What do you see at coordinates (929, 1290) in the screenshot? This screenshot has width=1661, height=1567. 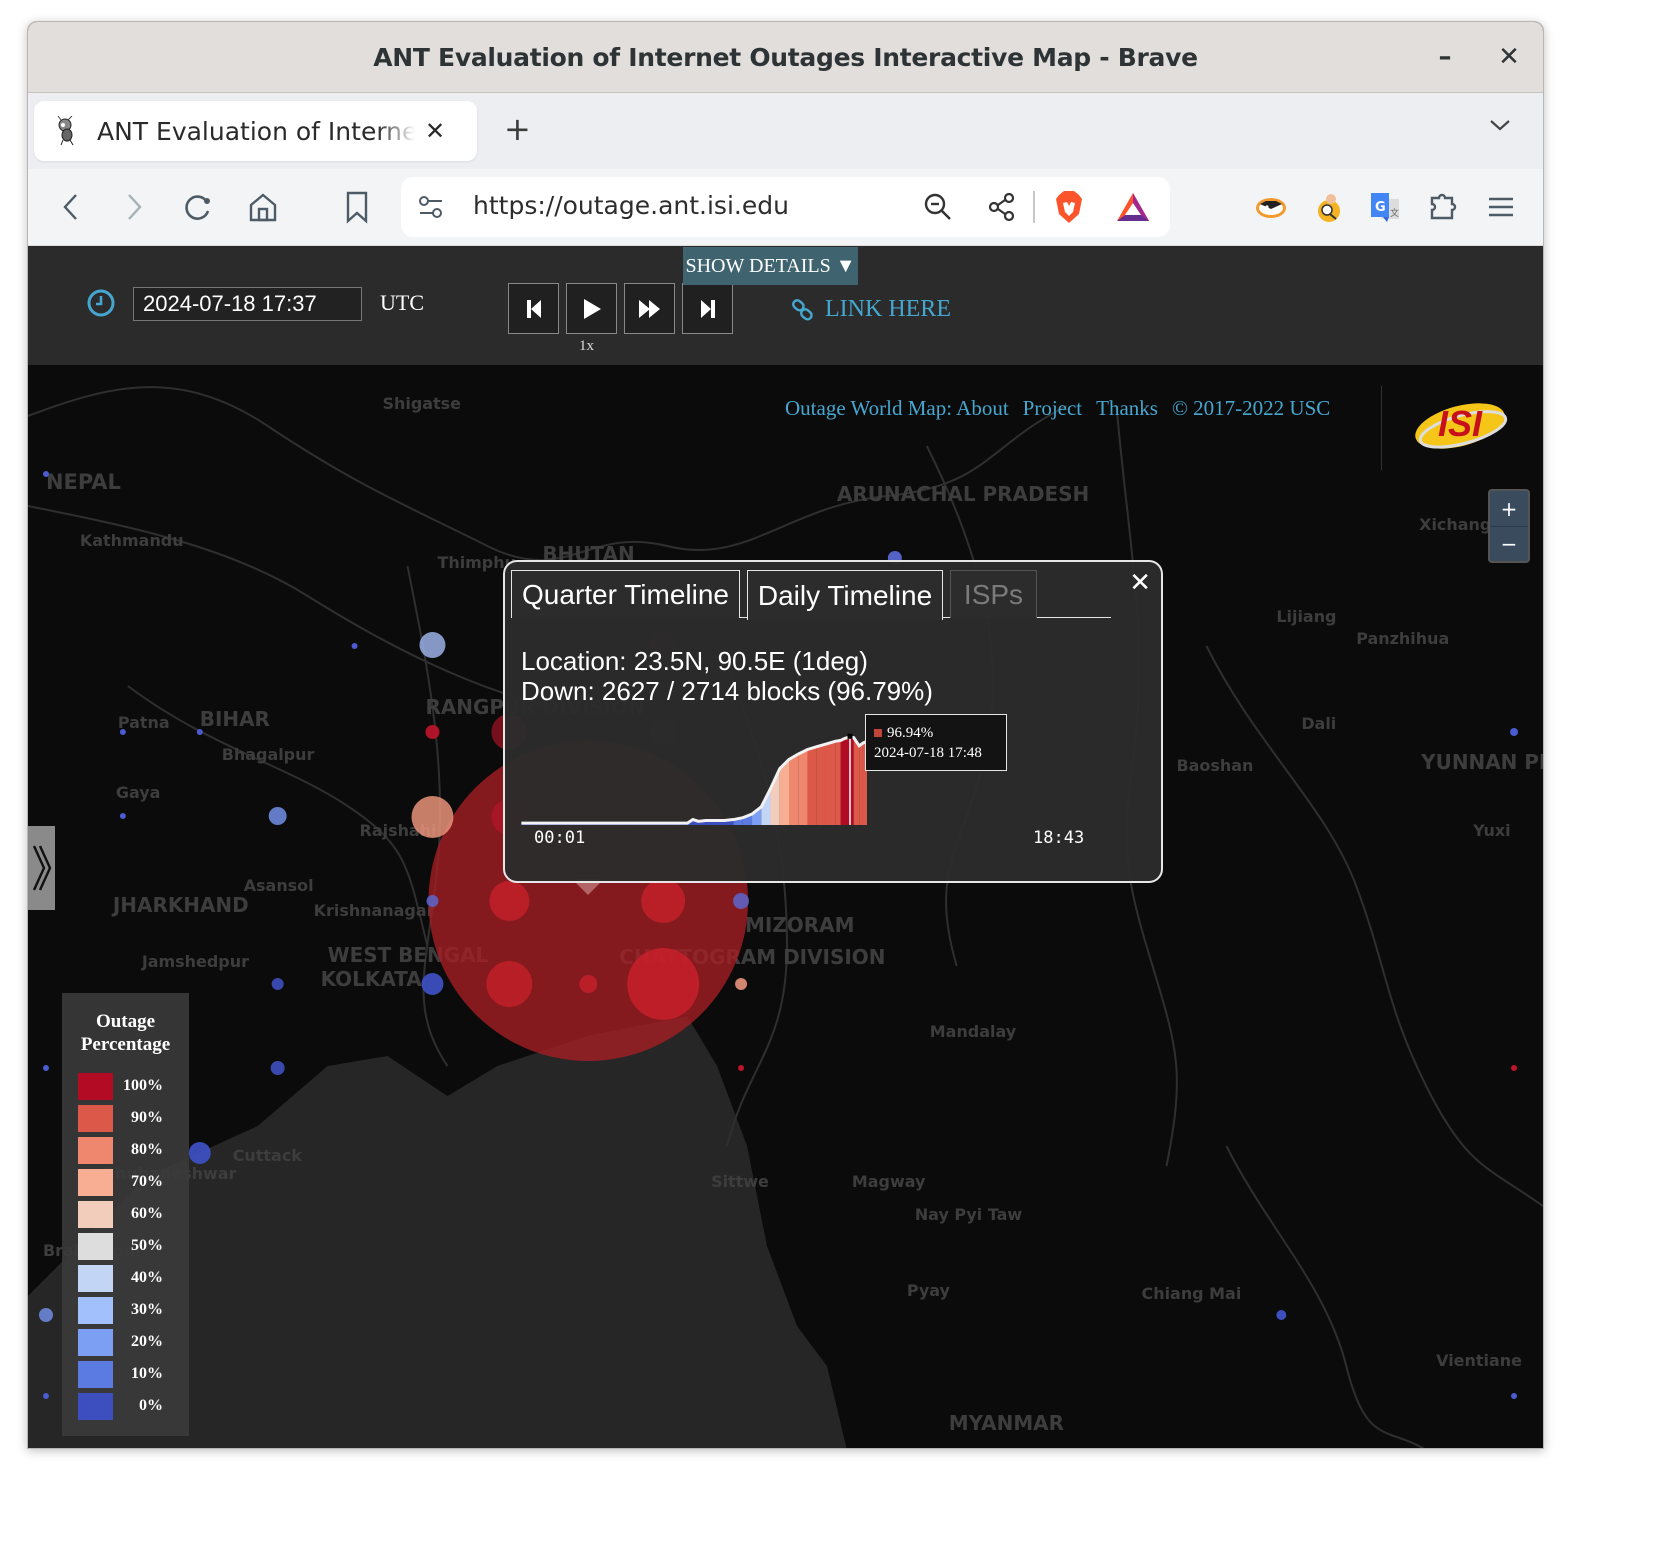 I see `place-label: Pyay` at bounding box center [929, 1290].